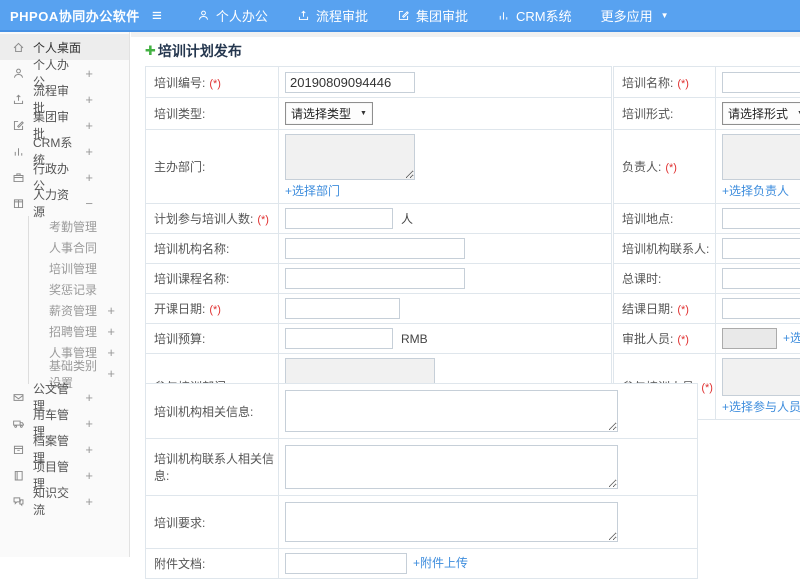 The image size is (800, 579). What do you see at coordinates (440, 563) in the screenshot?
I see `attachment-link: +附件上传` at bounding box center [440, 563].